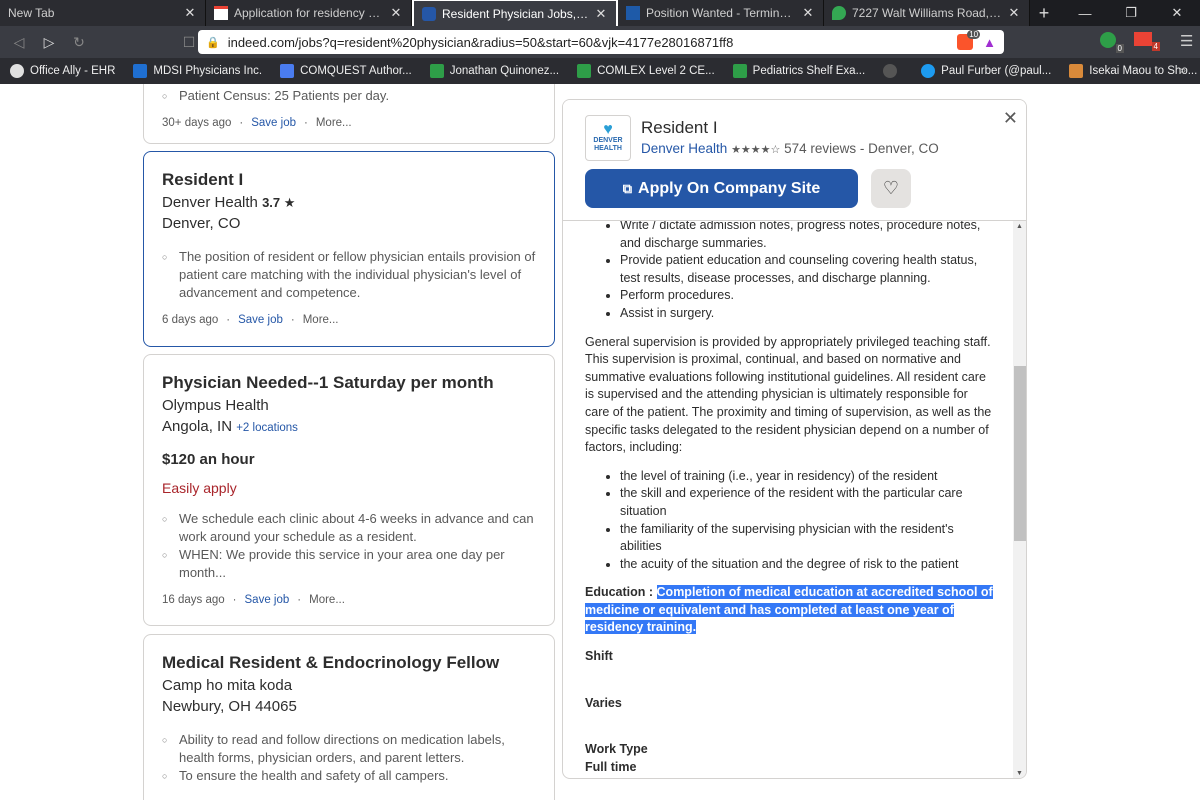 Image resolution: width=1200 pixels, height=800 pixels. What do you see at coordinates (229, 706) in the screenshot?
I see `job-location: Newbury, OH 44065` at bounding box center [229, 706].